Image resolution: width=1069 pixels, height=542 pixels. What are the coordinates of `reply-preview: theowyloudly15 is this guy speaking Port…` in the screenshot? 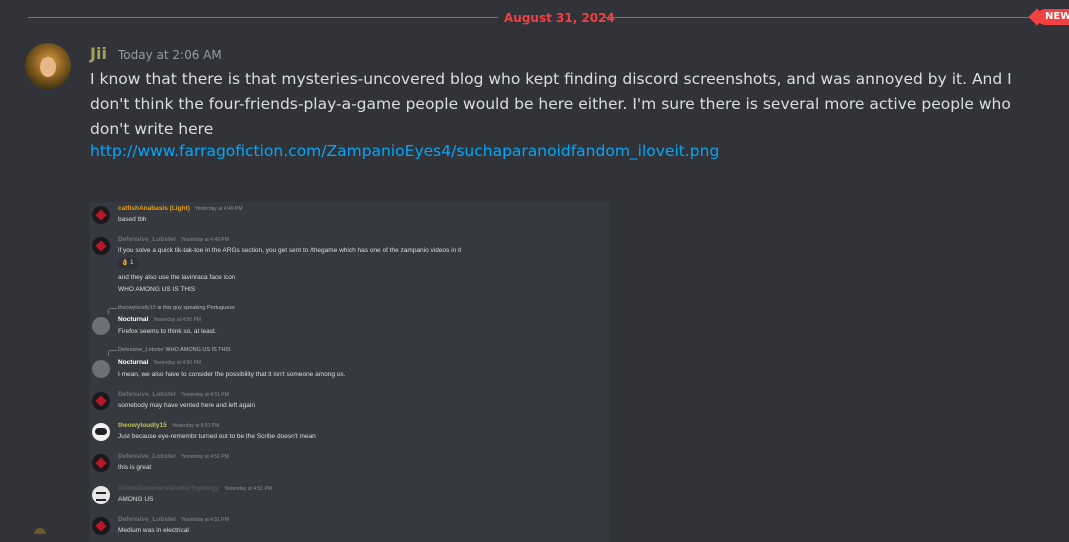 It's located at (171, 309).